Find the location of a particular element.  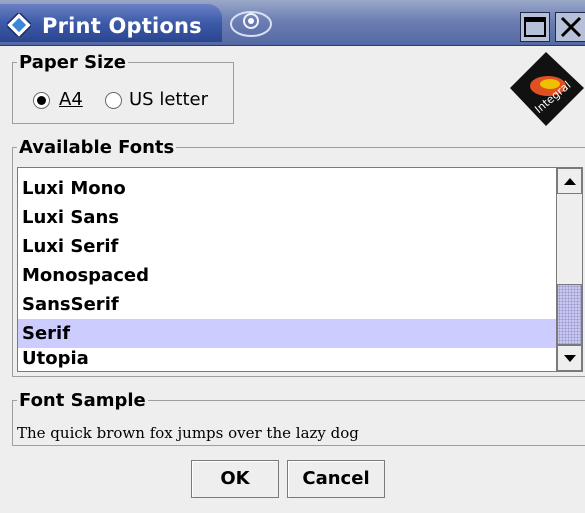

arrow-down-icon is located at coordinates (570, 358).